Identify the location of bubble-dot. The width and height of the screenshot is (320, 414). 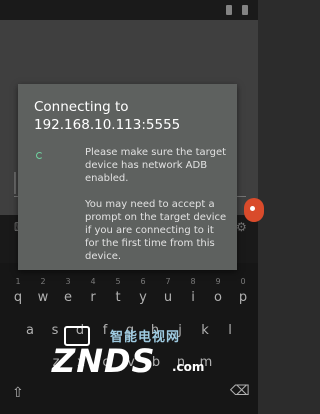
(252, 208).